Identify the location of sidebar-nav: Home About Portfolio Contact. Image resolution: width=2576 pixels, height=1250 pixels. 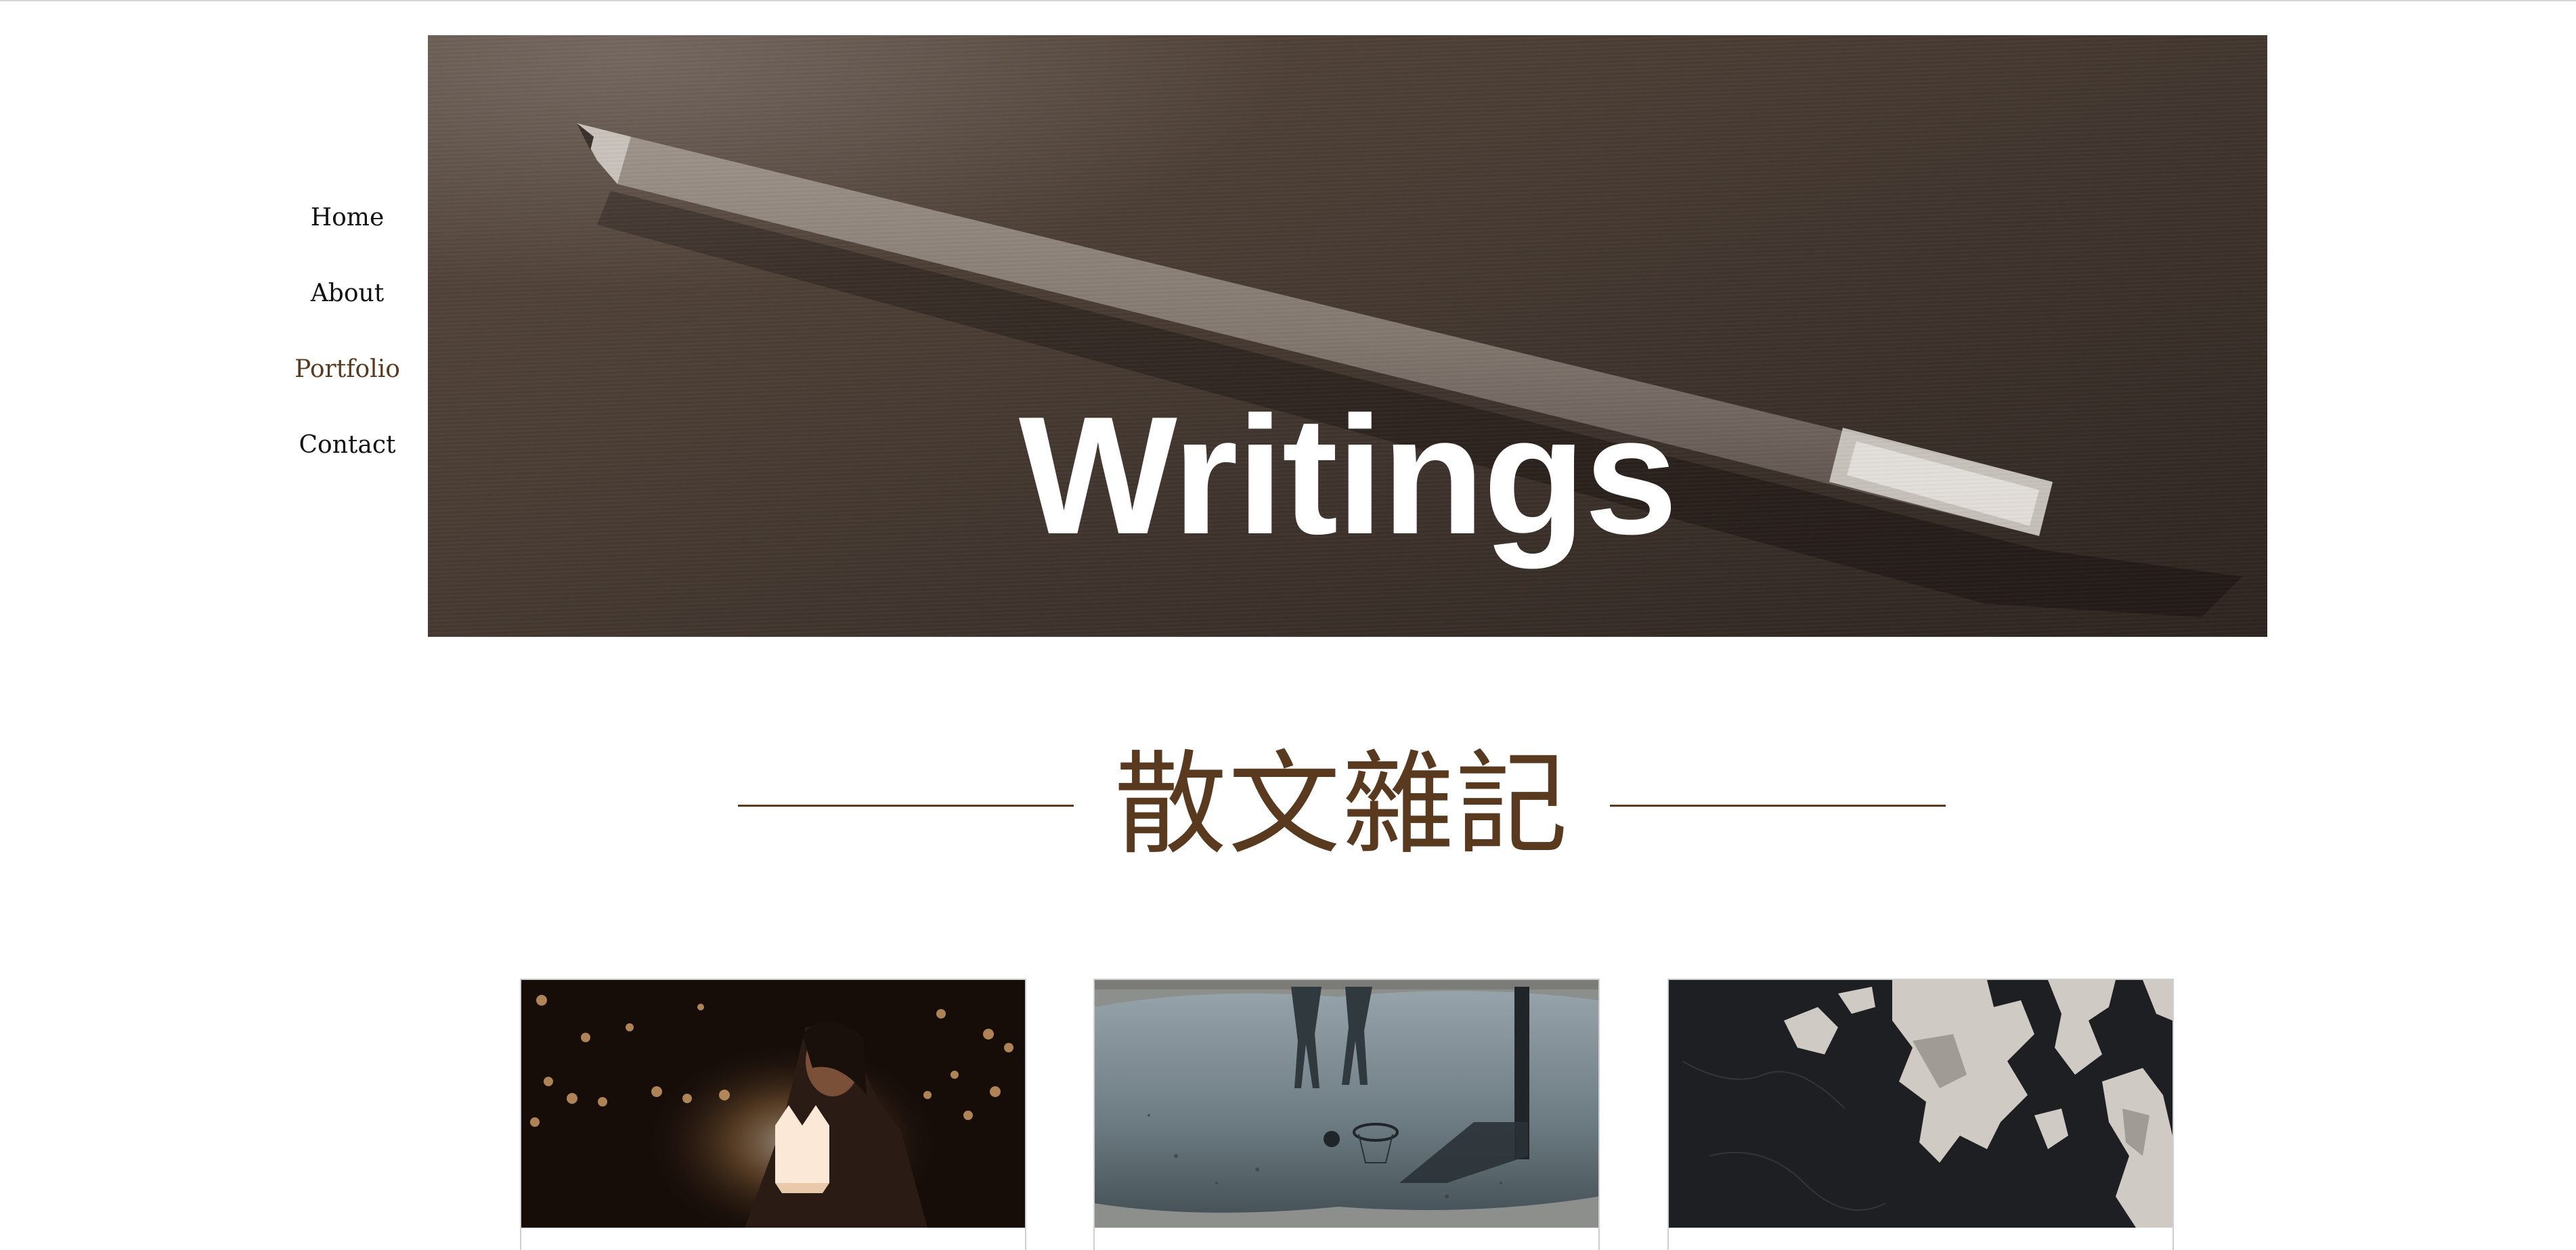
(347, 338).